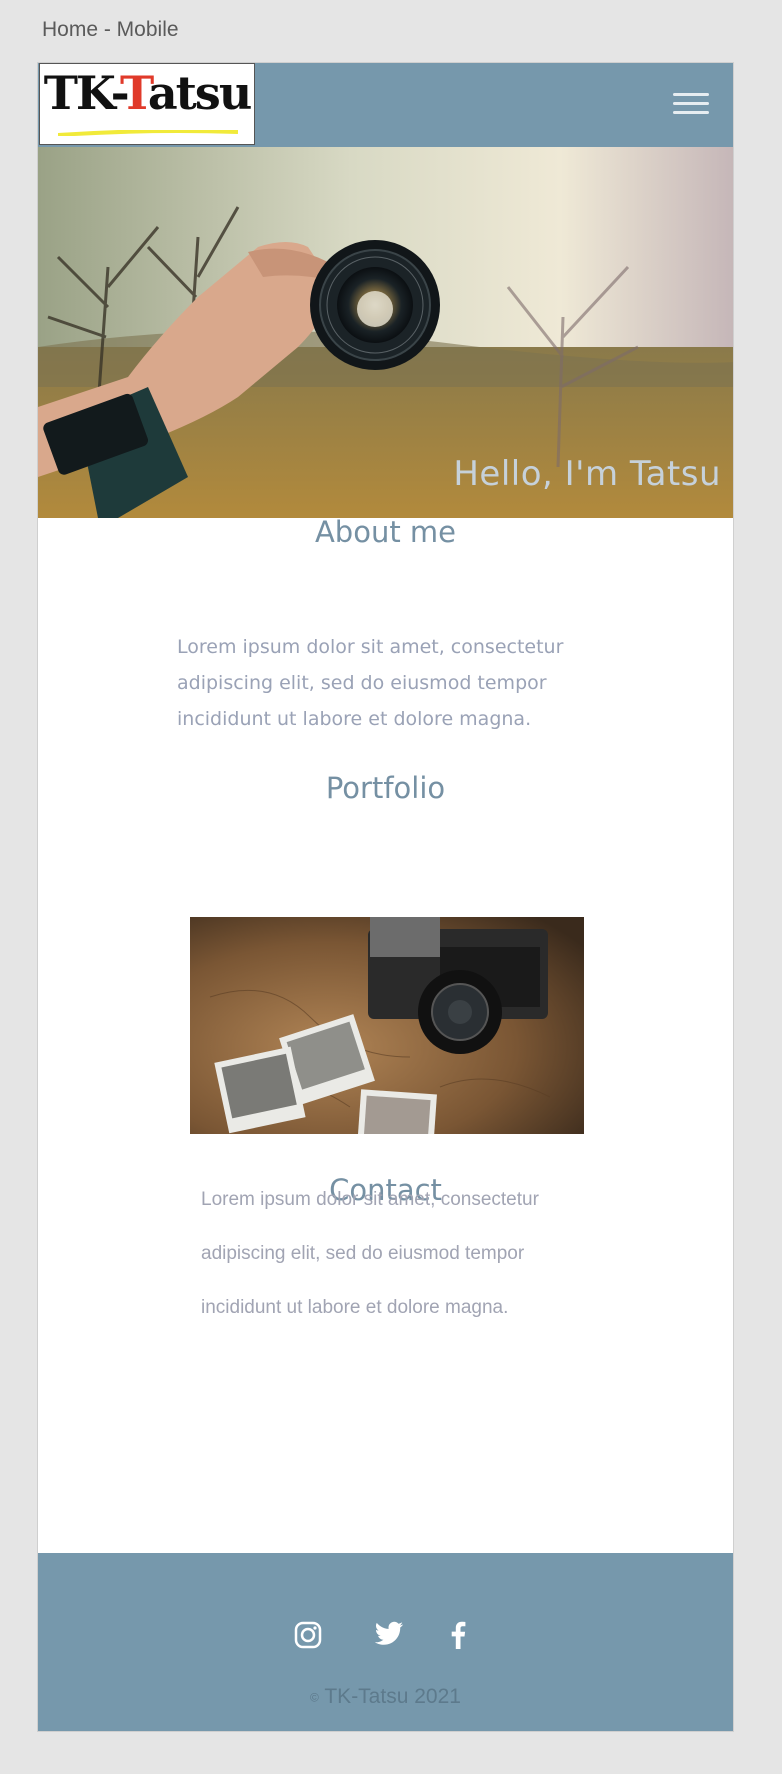 The width and height of the screenshot is (782, 1774). I want to click on portfolio-photo, so click(387, 1025).